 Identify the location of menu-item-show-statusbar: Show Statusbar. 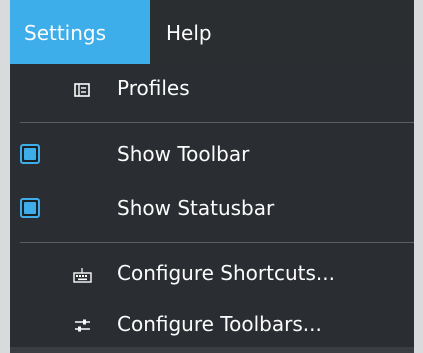
(212, 210).